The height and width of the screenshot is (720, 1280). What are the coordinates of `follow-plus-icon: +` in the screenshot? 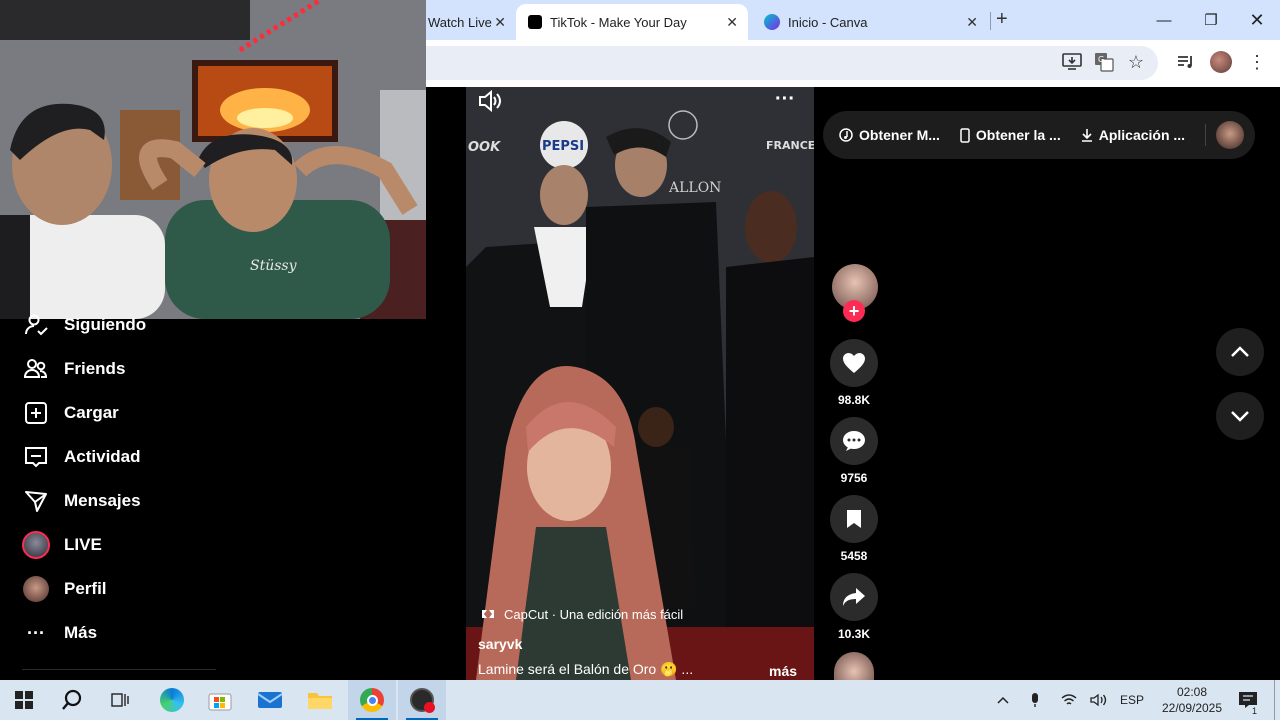 It's located at (854, 311).